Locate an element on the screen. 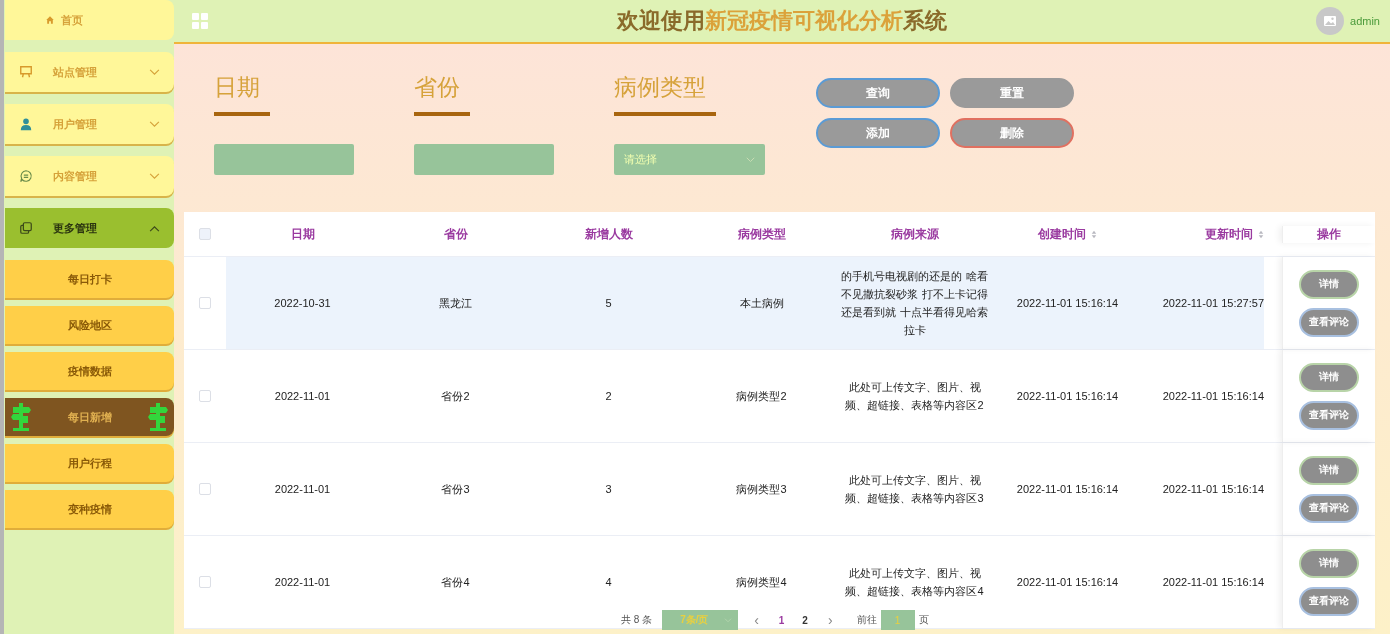  board-icon is located at coordinates (26, 72).